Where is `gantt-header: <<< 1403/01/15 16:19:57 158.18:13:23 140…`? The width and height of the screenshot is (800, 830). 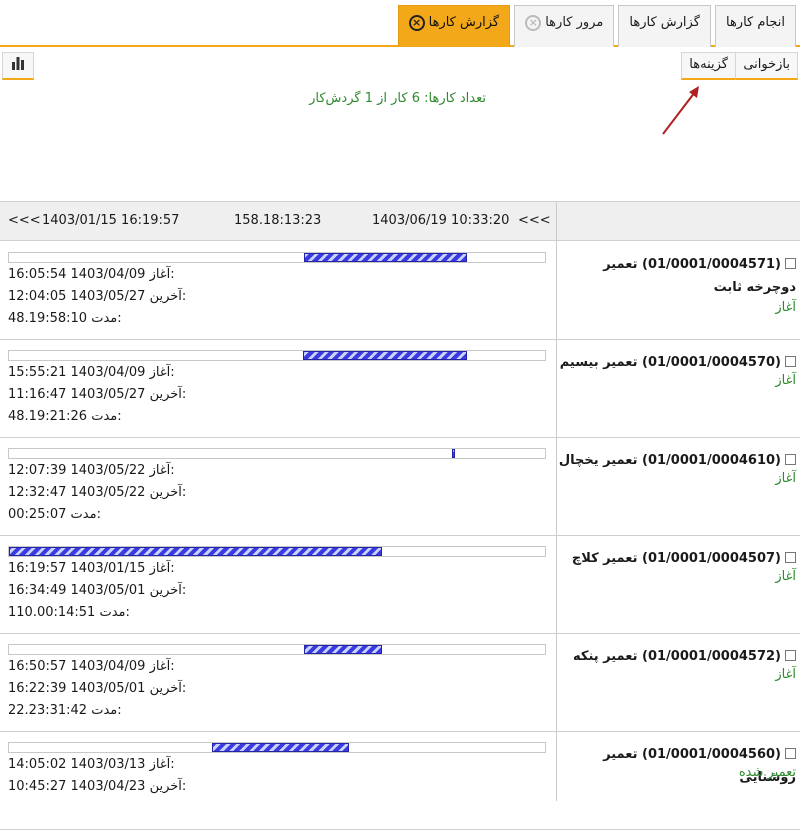
gantt-header: <<< 1403/01/15 16:19:57 158.18:13:23 140… is located at coordinates (400, 221).